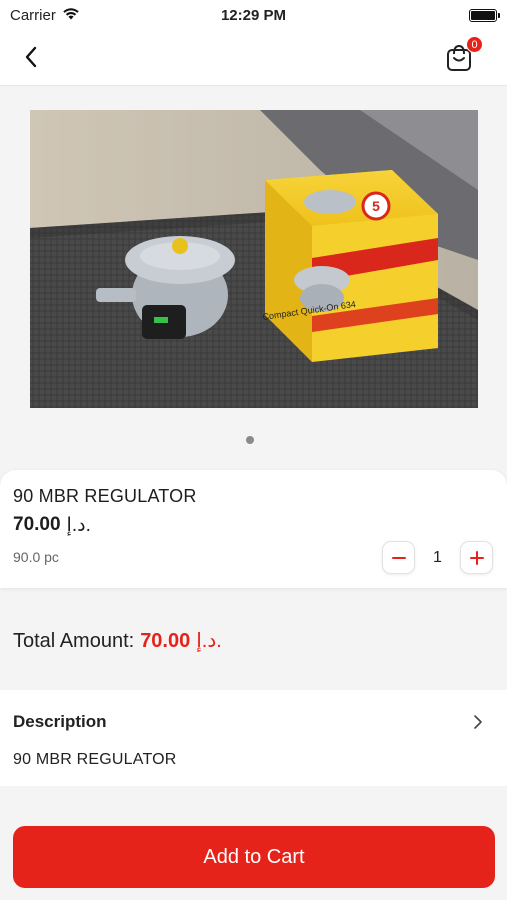 This screenshot has width=507, height=900. What do you see at coordinates (253, 642) in the screenshot?
I see `total-section: Total Amount: 70.00 د.إ.` at bounding box center [253, 642].